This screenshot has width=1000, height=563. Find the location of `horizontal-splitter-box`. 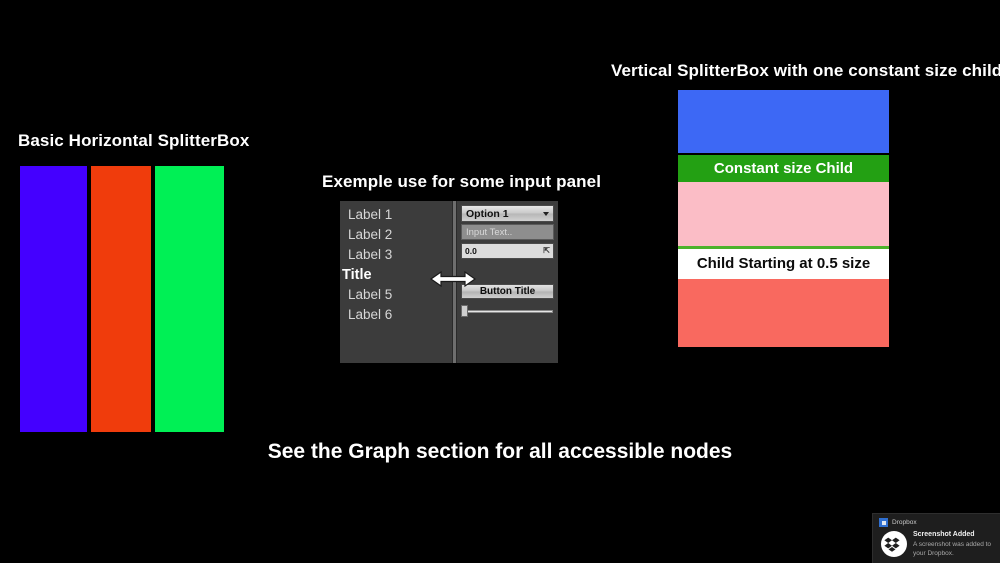

horizontal-splitter-box is located at coordinates (122, 299).